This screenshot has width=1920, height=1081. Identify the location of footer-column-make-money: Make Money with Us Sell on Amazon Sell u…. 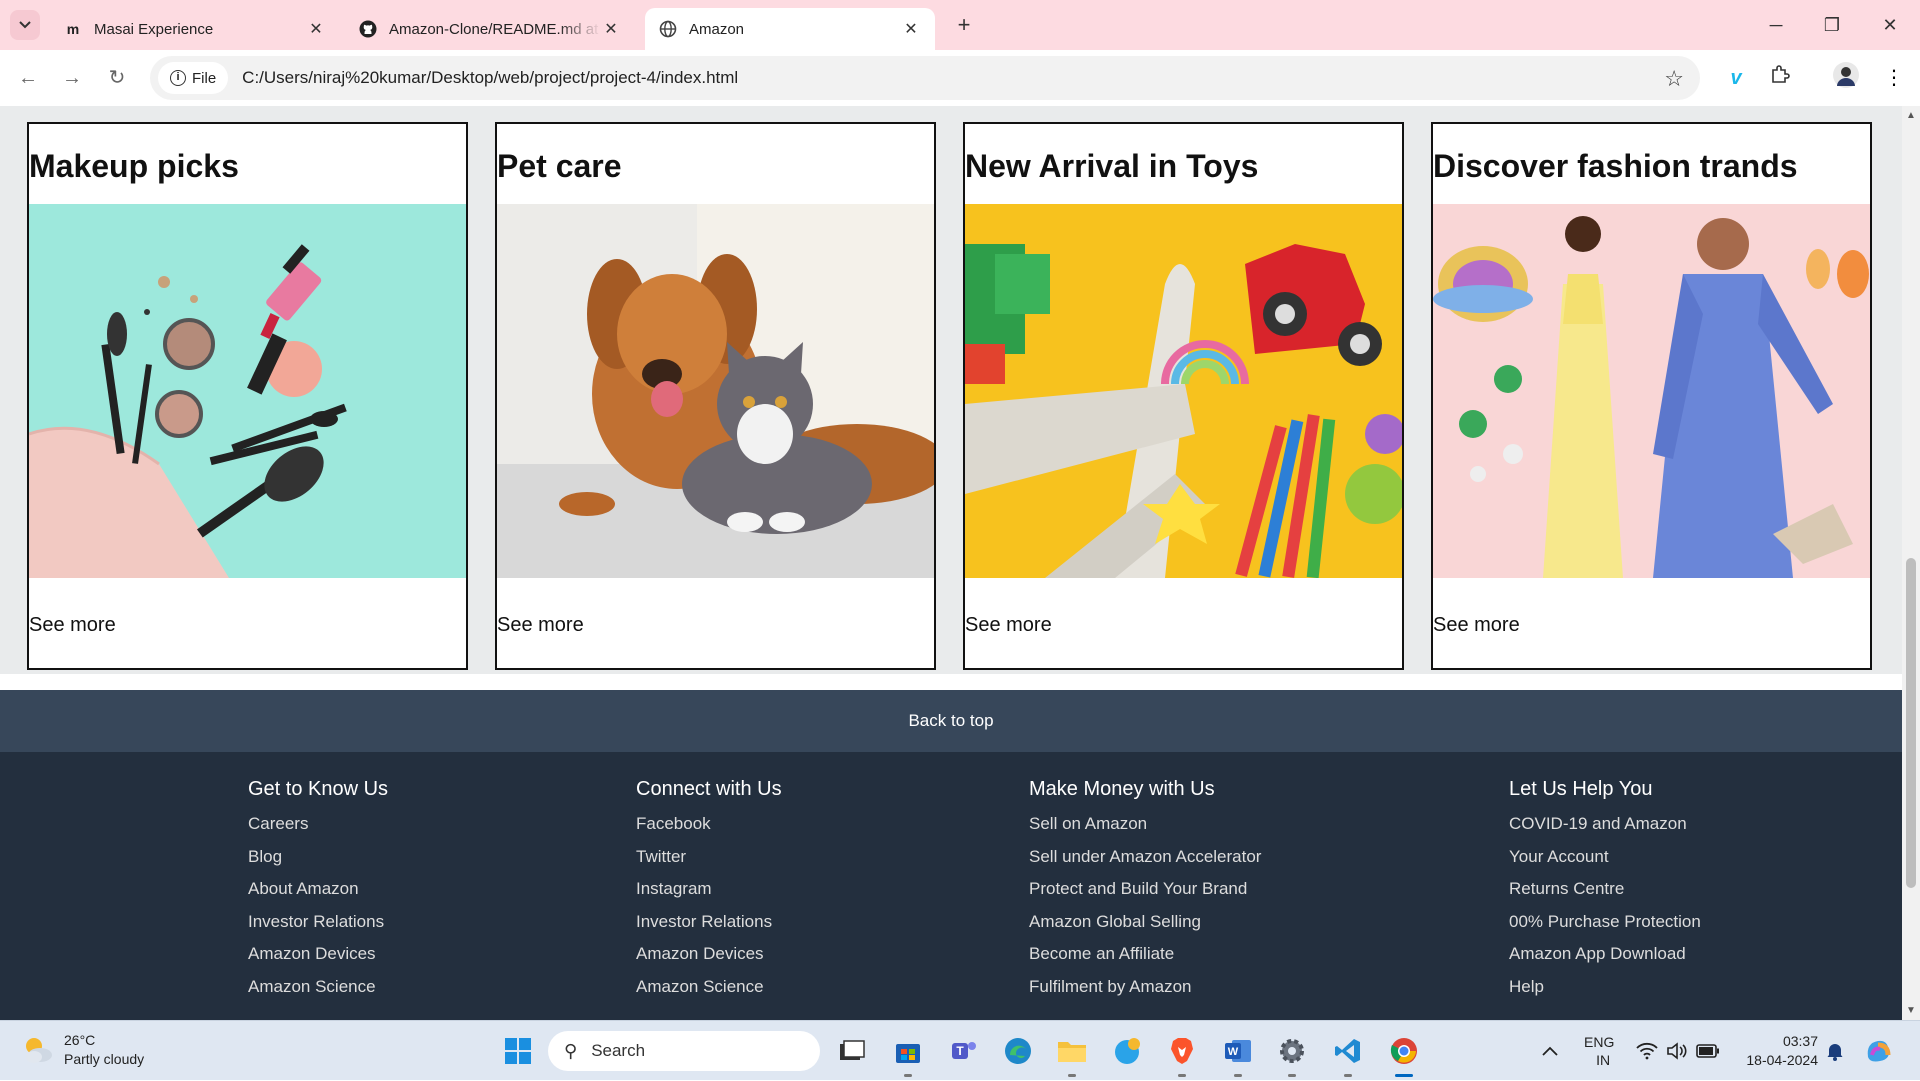
(1145, 893).